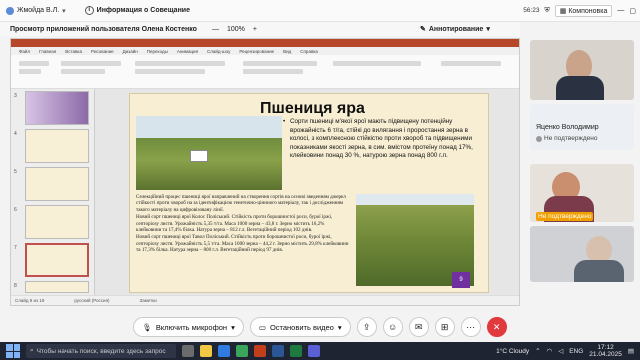  What do you see at coordinates (24, 51) in the screenshot?
I see `ppt-tab: Файл` at bounding box center [24, 51].